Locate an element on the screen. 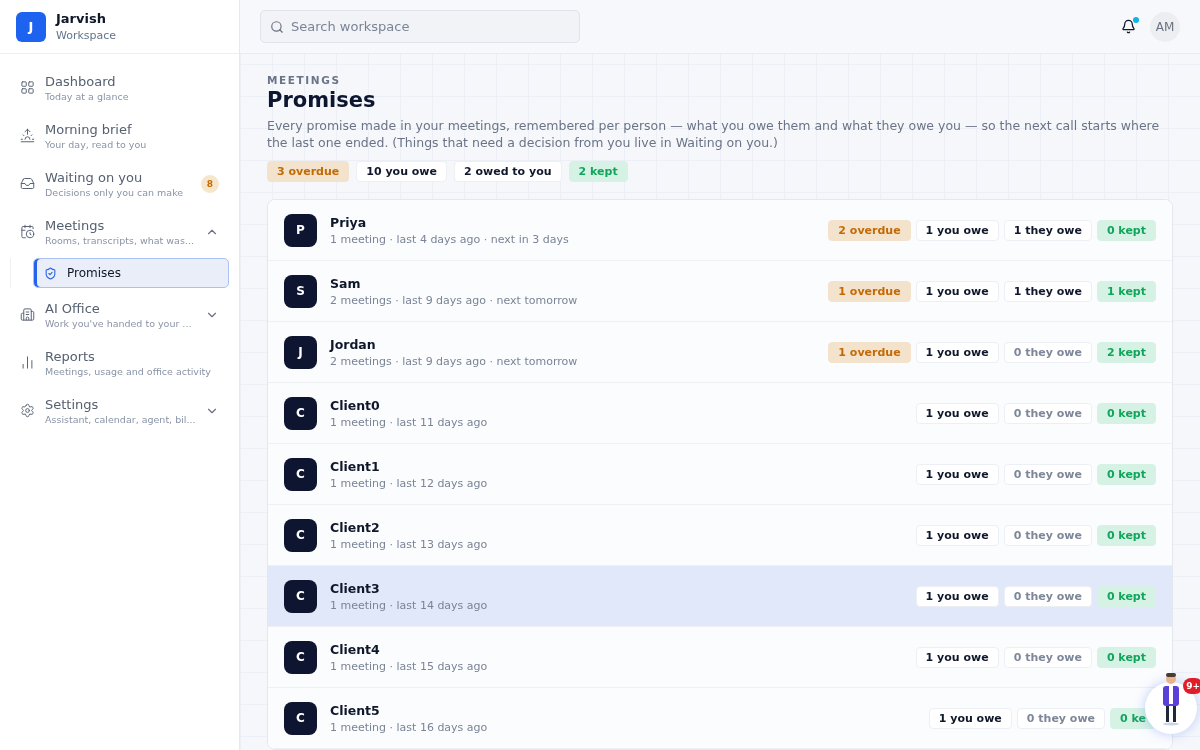 The image size is (1200, 750). person-row: J Jordan 2 meetings · last 9 days ago · next tomorrow 1 overdue 1 you owe 0 they owe 2 kept is located at coordinates (720, 352).